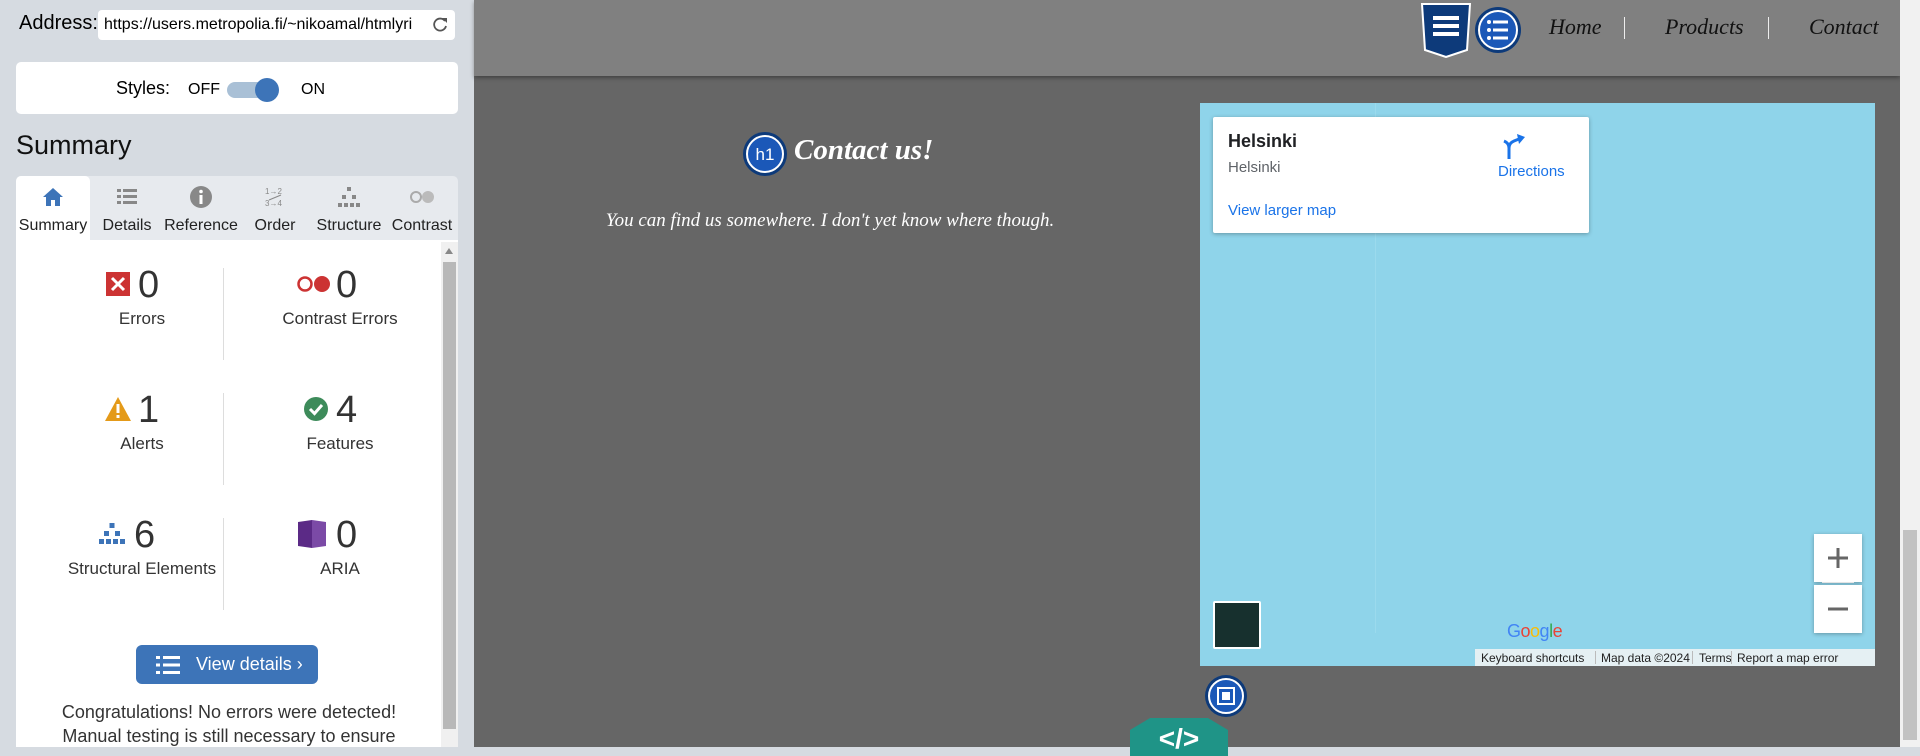 Image resolution: width=1920 pixels, height=756 pixels. Describe the element at coordinates (1226, 696) in the screenshot. I see `iframe-icon` at that location.